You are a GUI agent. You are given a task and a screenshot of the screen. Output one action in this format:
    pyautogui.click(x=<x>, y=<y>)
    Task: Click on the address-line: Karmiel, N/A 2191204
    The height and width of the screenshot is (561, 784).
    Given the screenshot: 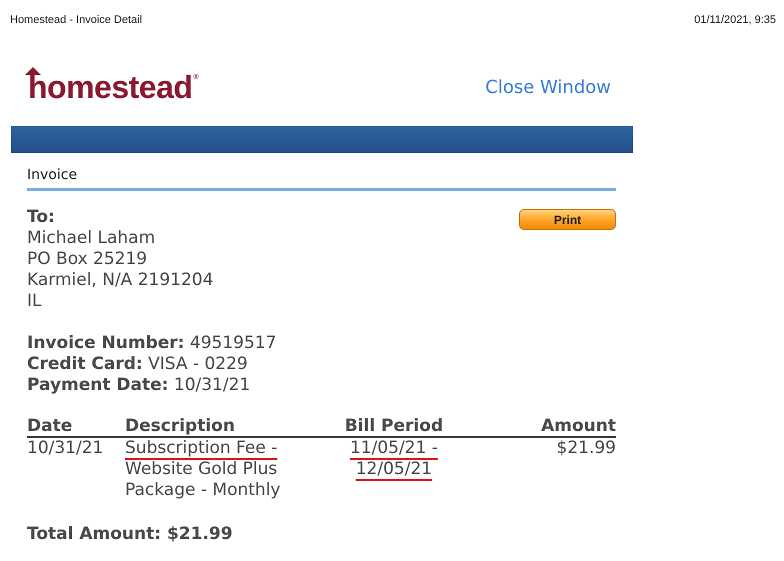 What is the action you would take?
    pyautogui.click(x=120, y=280)
    